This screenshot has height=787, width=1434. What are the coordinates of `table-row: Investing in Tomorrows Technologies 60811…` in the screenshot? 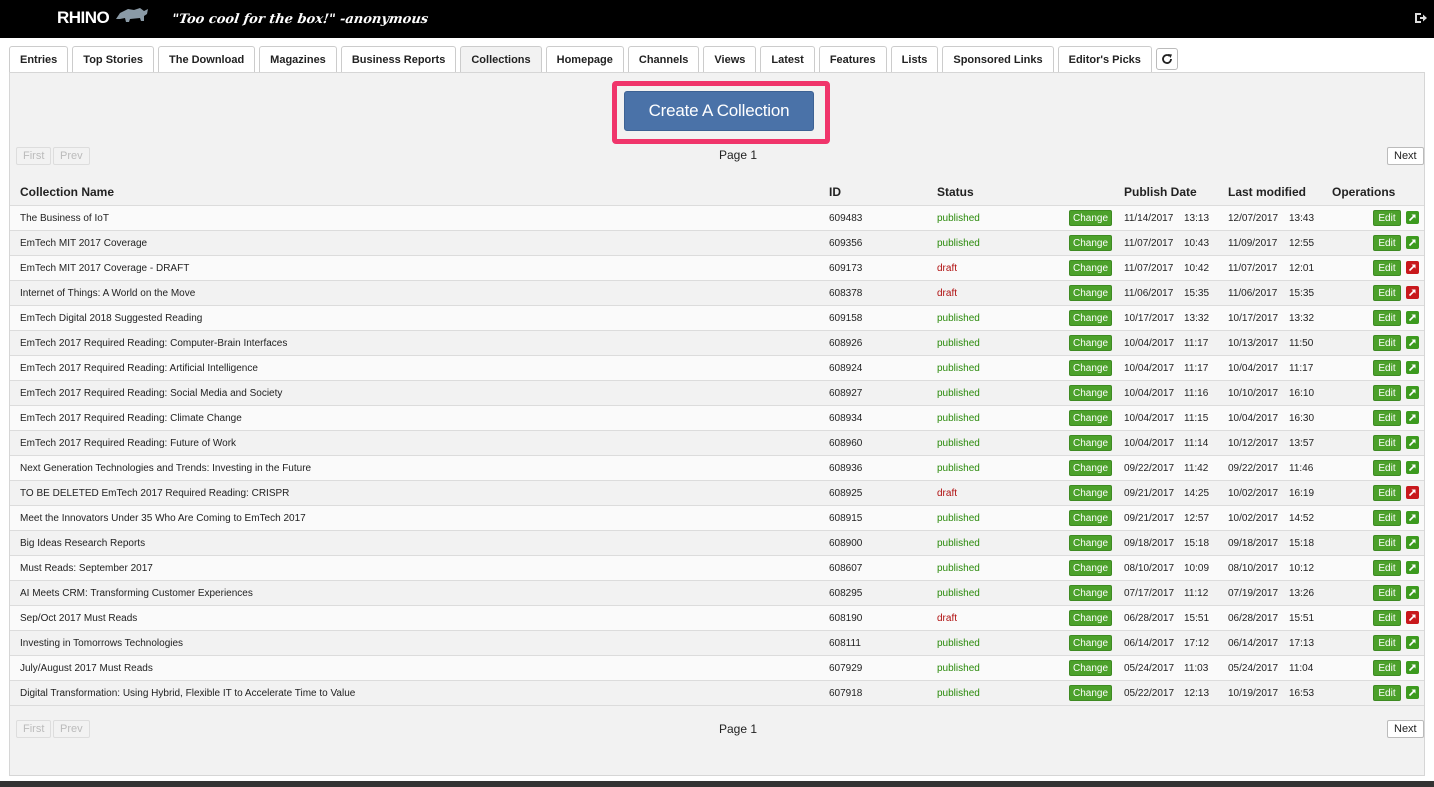 It's located at (717, 642).